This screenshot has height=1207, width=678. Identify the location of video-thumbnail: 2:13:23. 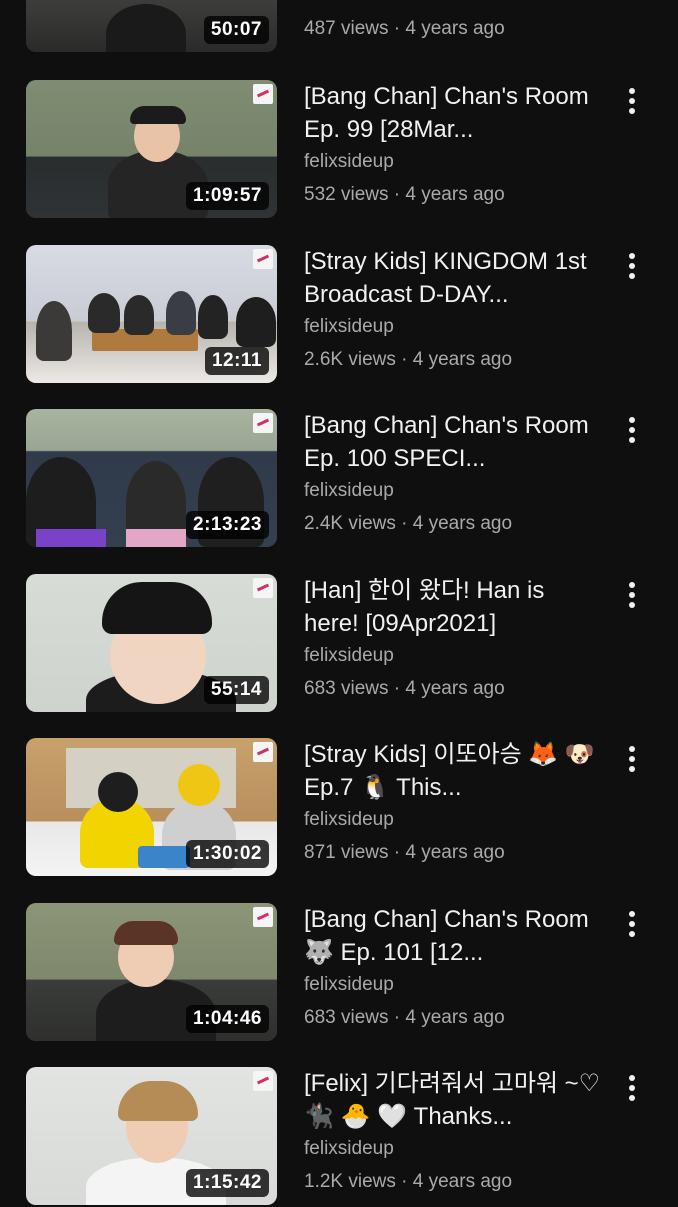
(151, 478).